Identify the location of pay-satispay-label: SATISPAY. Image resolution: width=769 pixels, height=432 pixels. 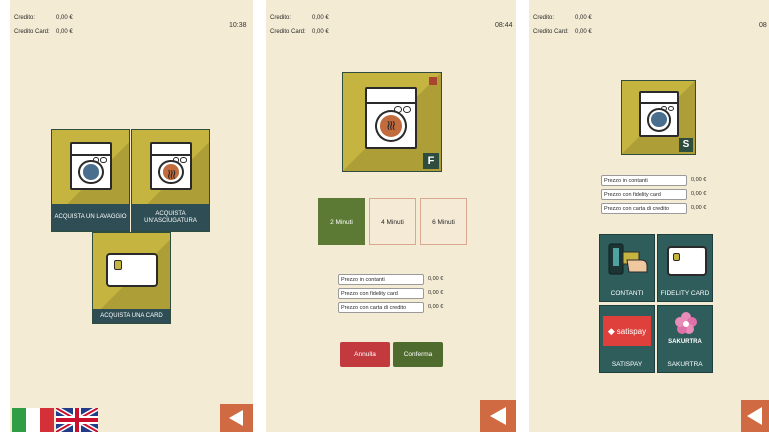
(627, 364).